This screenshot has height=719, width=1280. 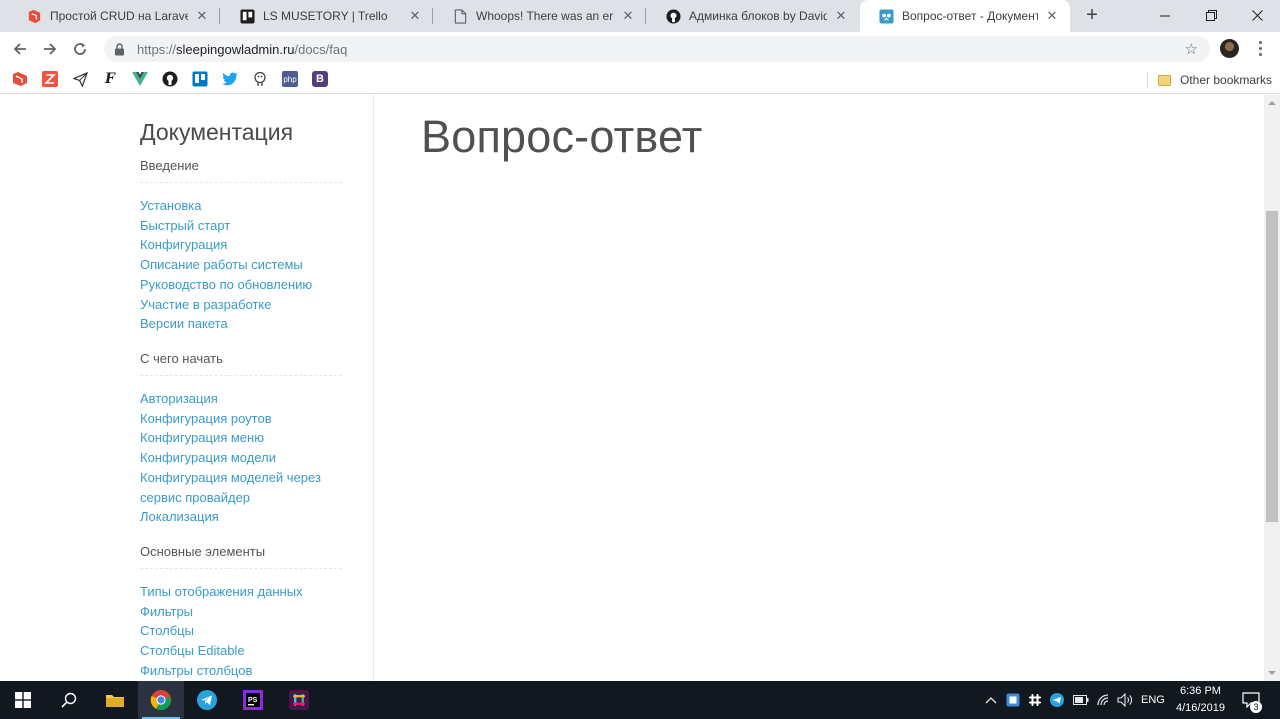 I want to click on sidebar-link-column-filters: Фильтры столбцов, so click(x=241, y=671).